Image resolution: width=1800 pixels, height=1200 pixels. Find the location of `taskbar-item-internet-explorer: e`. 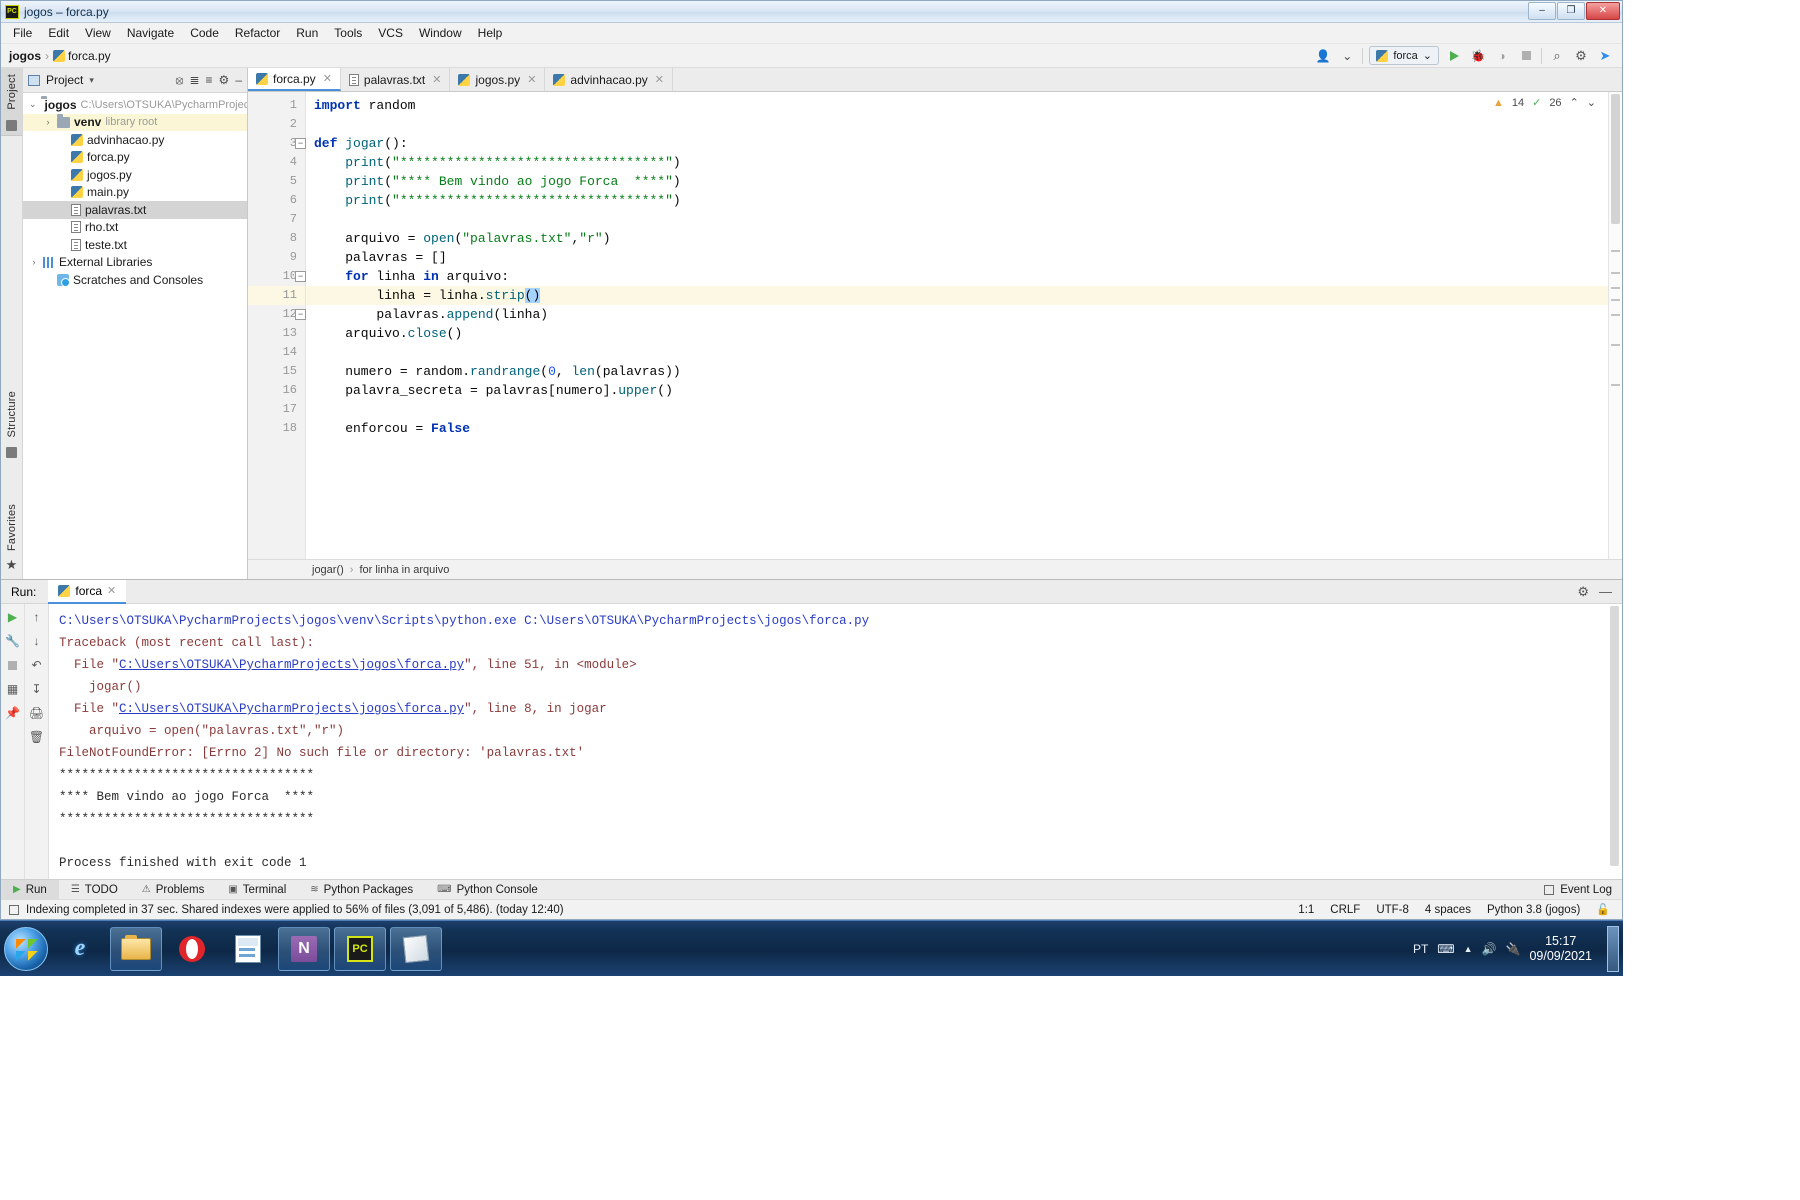

taskbar-item-internet-explorer: e is located at coordinates (80, 949).